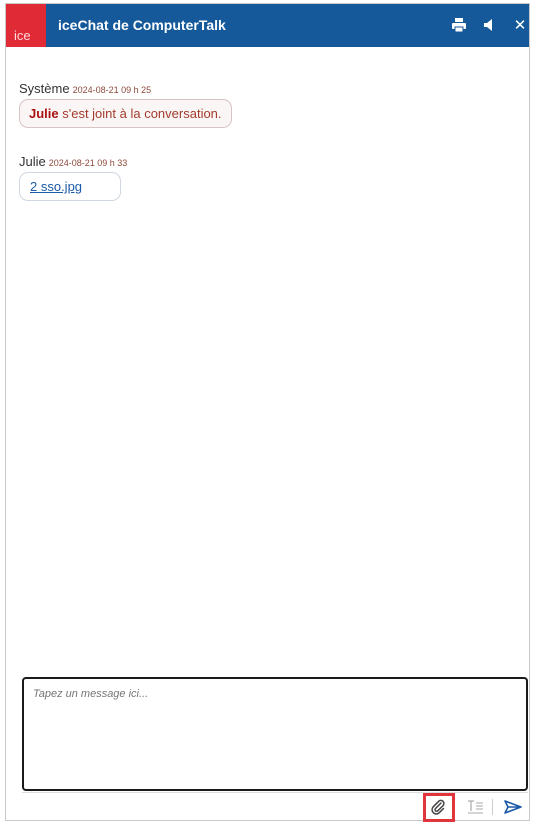  What do you see at coordinates (32, 161) in the screenshot?
I see `message-sender: Julie` at bounding box center [32, 161].